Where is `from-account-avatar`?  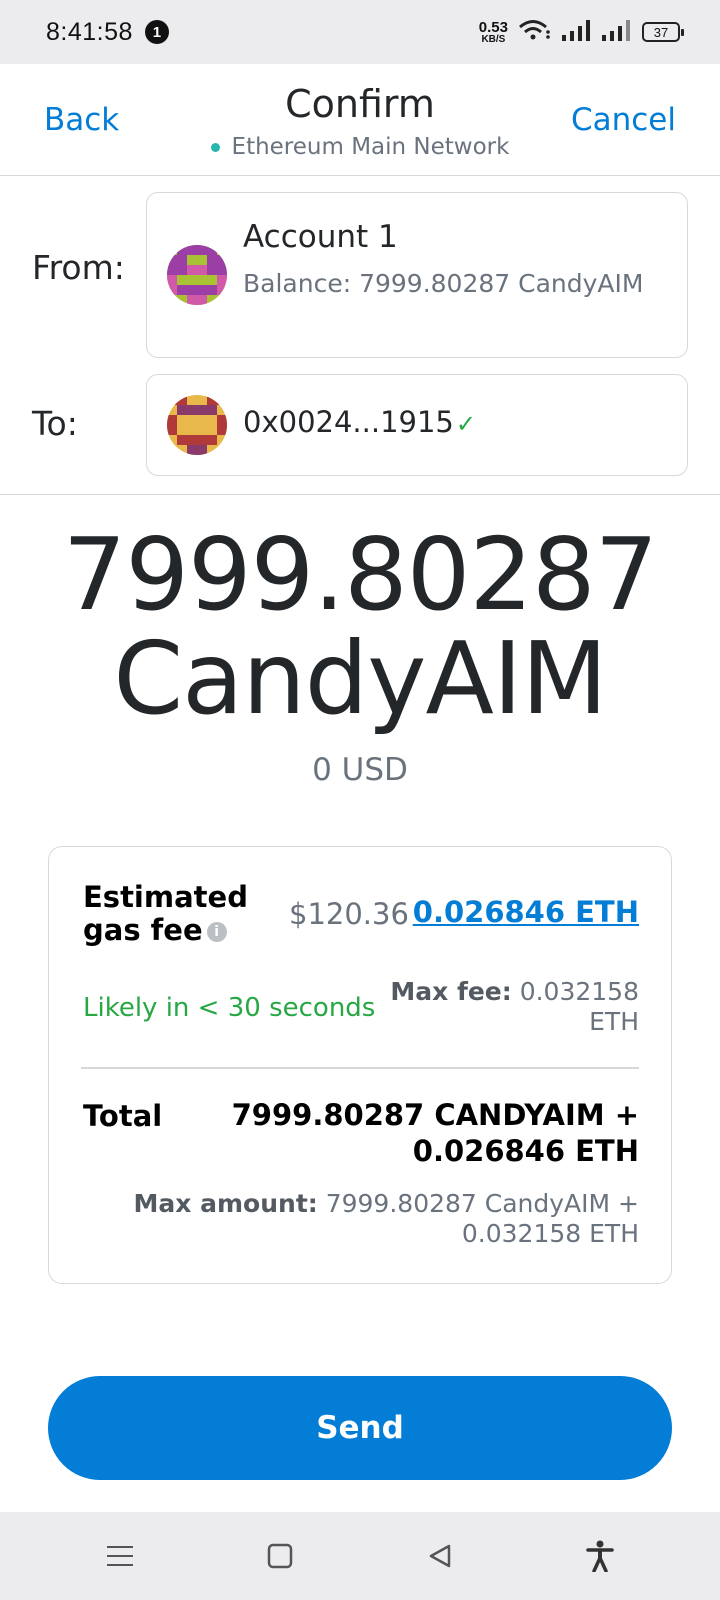 from-account-avatar is located at coordinates (197, 275).